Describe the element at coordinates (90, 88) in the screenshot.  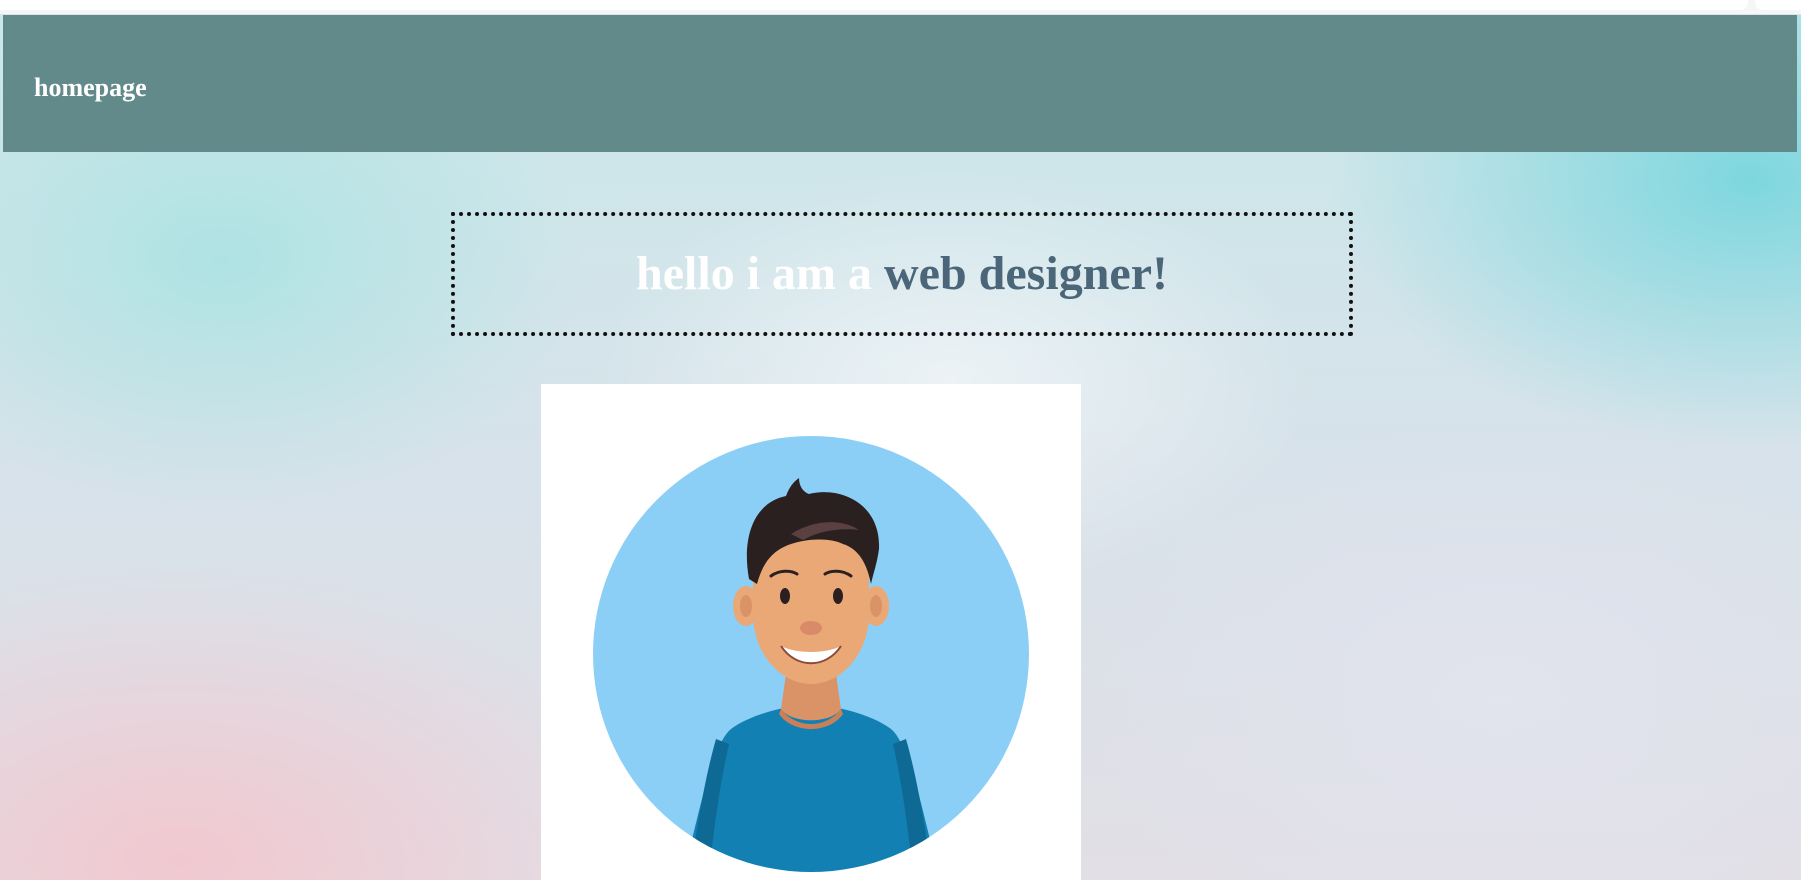
I see `homepage-link: homepage` at that location.